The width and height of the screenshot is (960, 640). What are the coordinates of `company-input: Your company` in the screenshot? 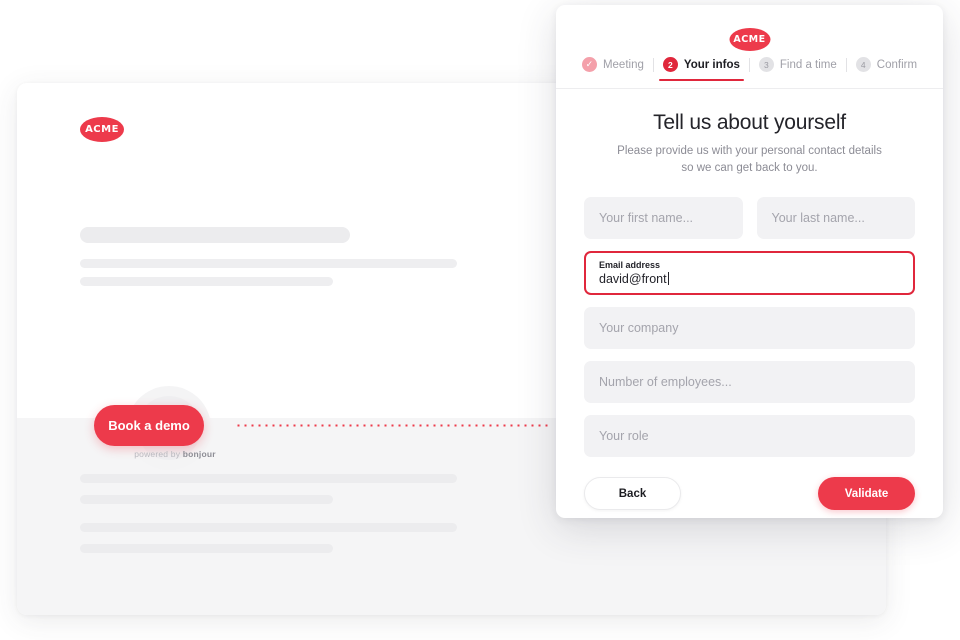 It's located at (749, 328).